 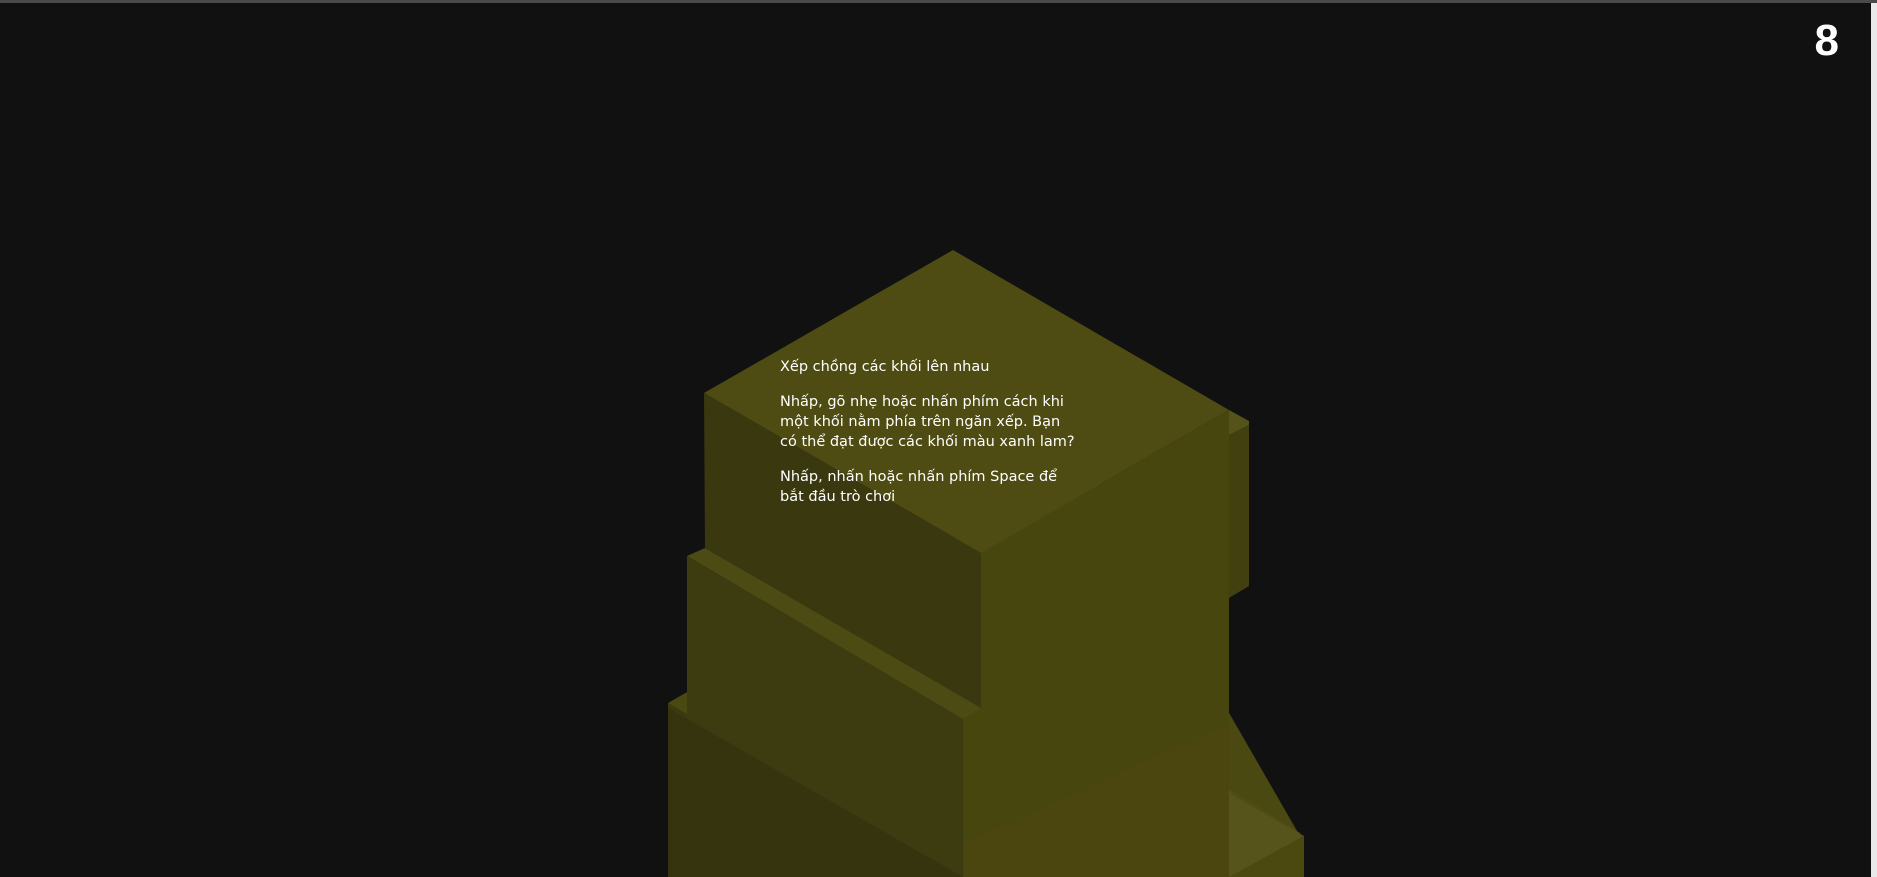 I want to click on moving-block, so click(x=1239, y=504).